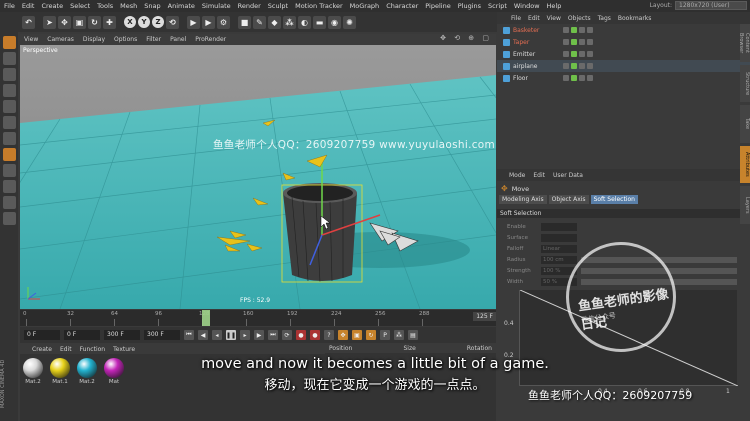  Describe the element at coordinates (559, 259) in the screenshot. I see `param-value: 100 cm` at that location.